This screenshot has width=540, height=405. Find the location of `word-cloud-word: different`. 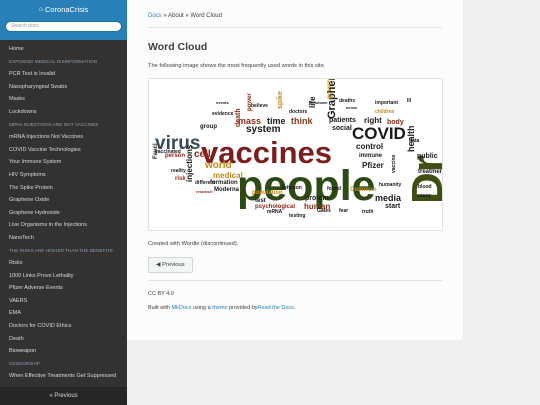

word-cloud-word: different is located at coordinates (205, 183).